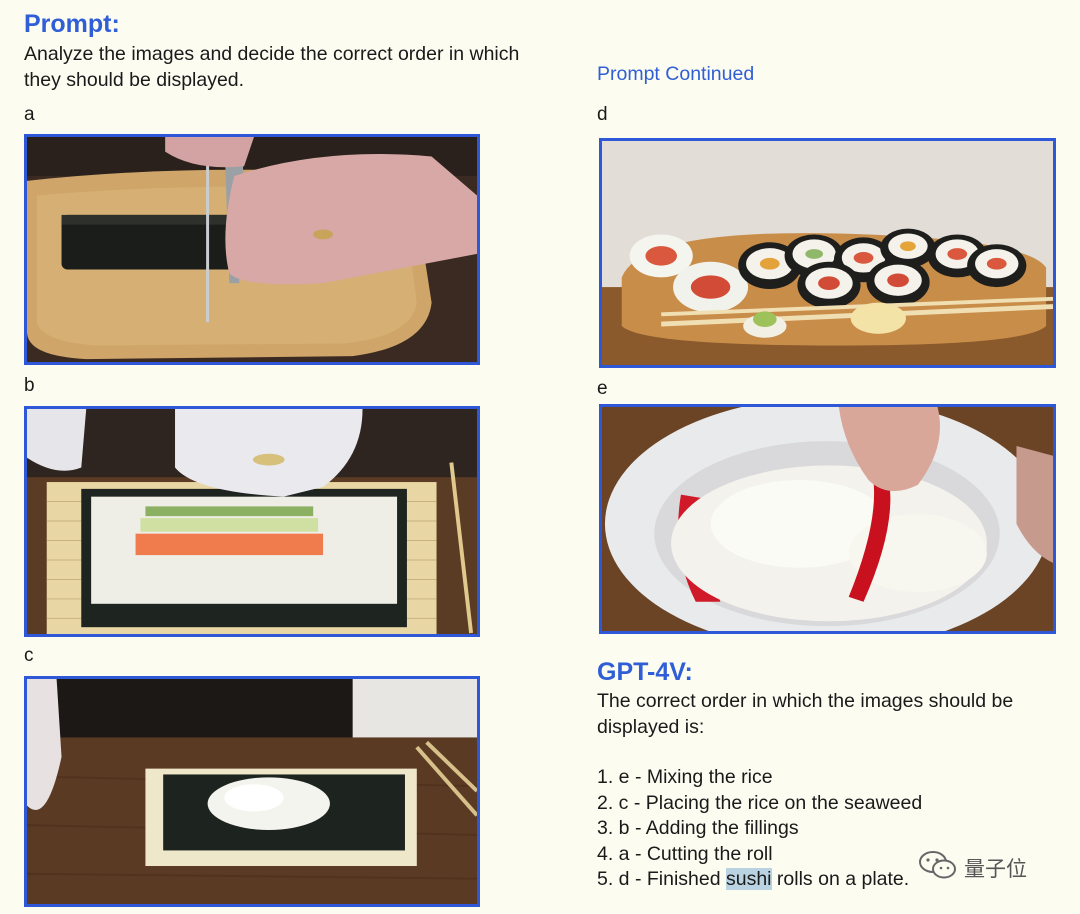 The height and width of the screenshot is (914, 1080). Describe the element at coordinates (748, 879) in the screenshot. I see `highlighted-word: sushi` at that location.